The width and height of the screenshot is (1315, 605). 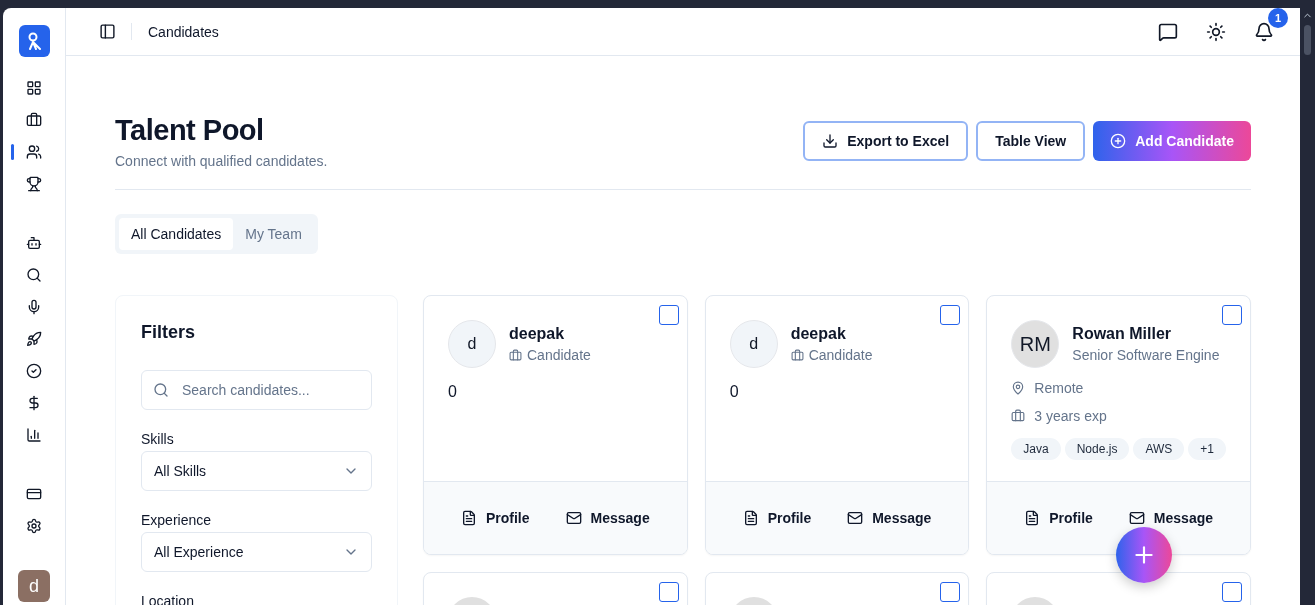 I want to click on dollar-icon, so click(x=34, y=403).